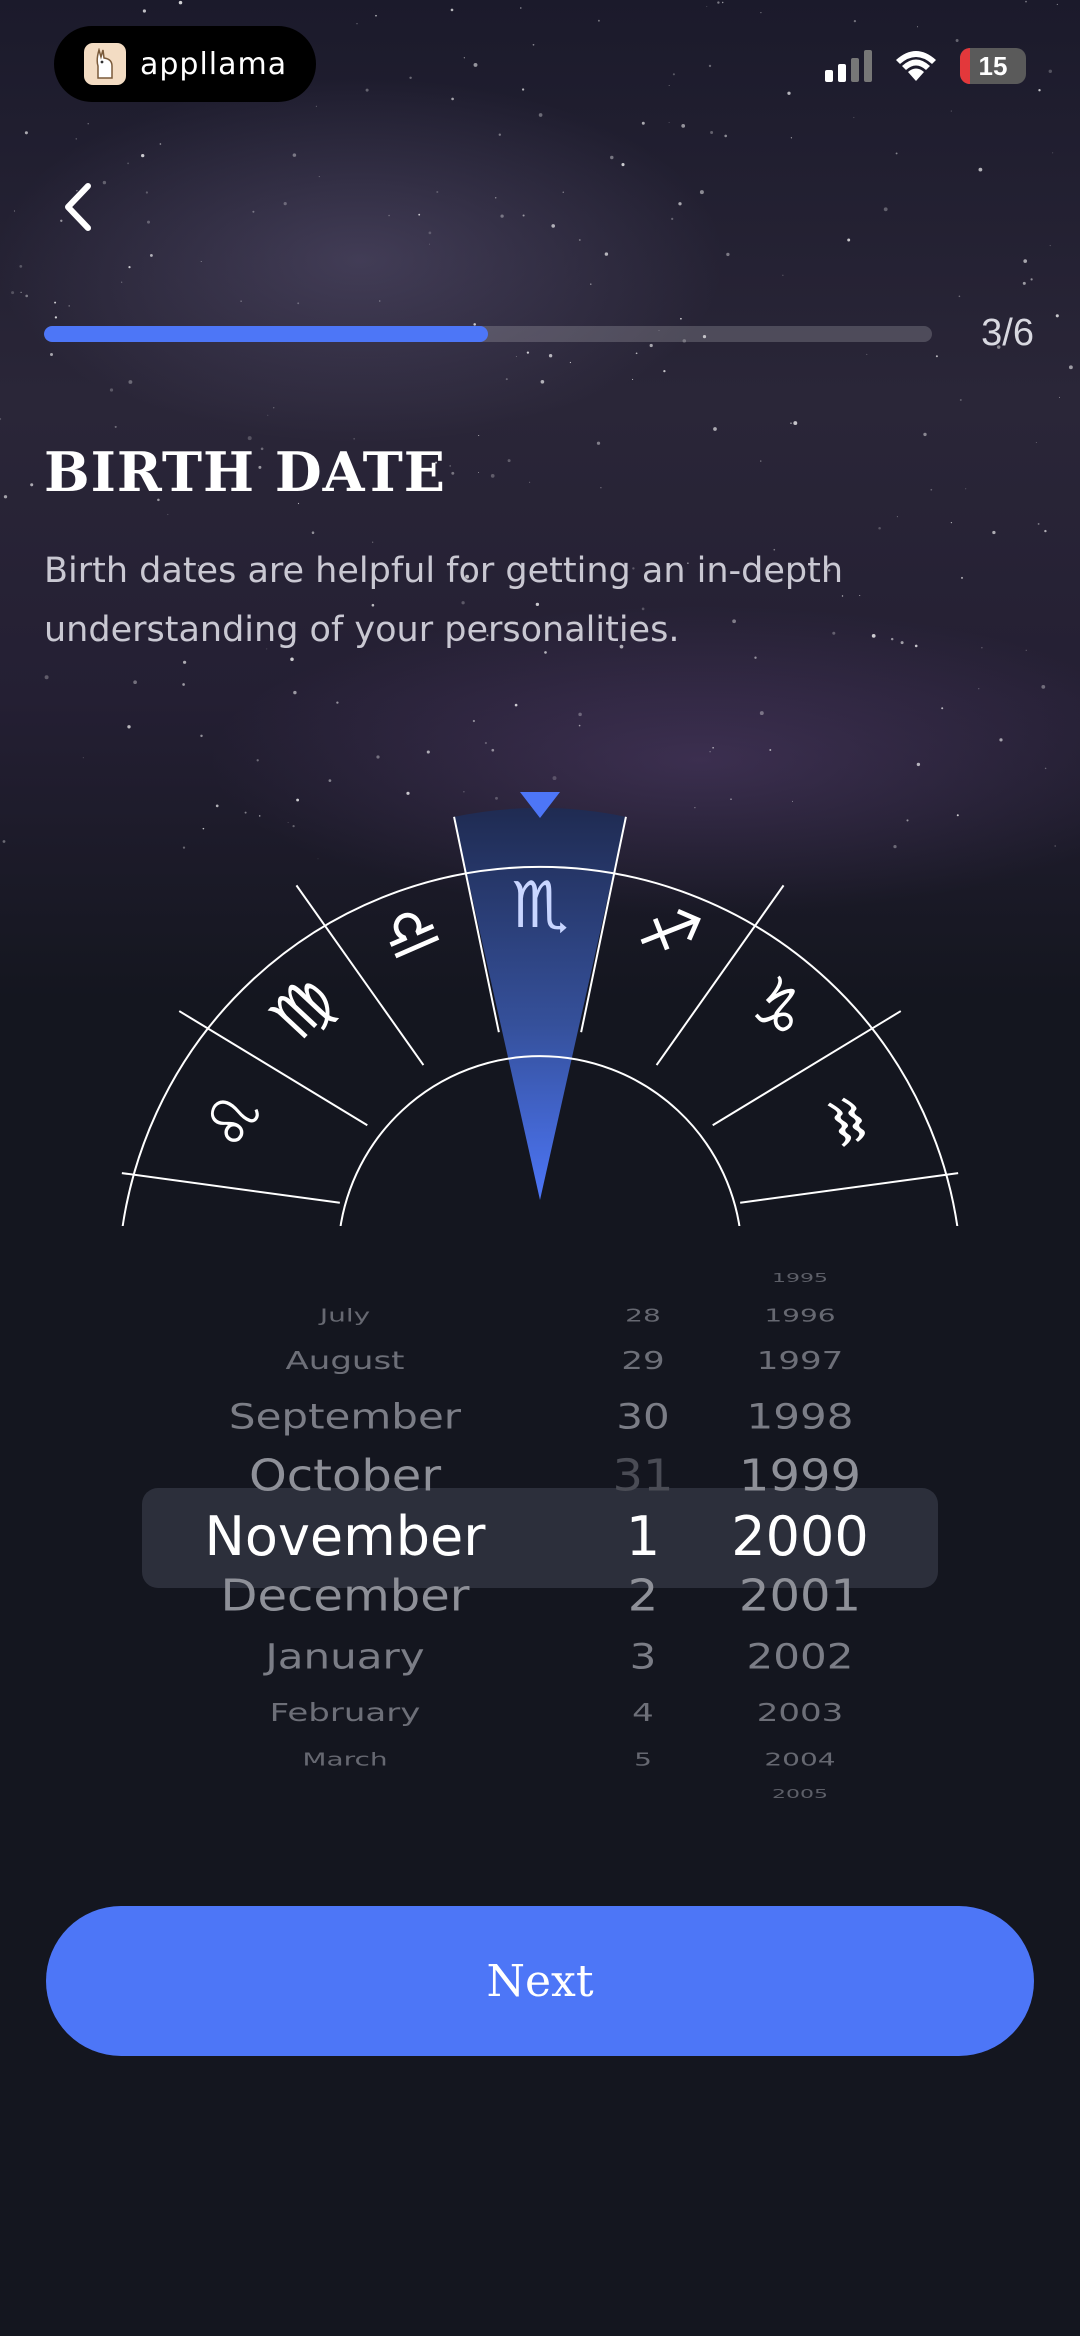 The image size is (1080, 2336). What do you see at coordinates (345, 1596) in the screenshot?
I see `picker-month-item: December` at bounding box center [345, 1596].